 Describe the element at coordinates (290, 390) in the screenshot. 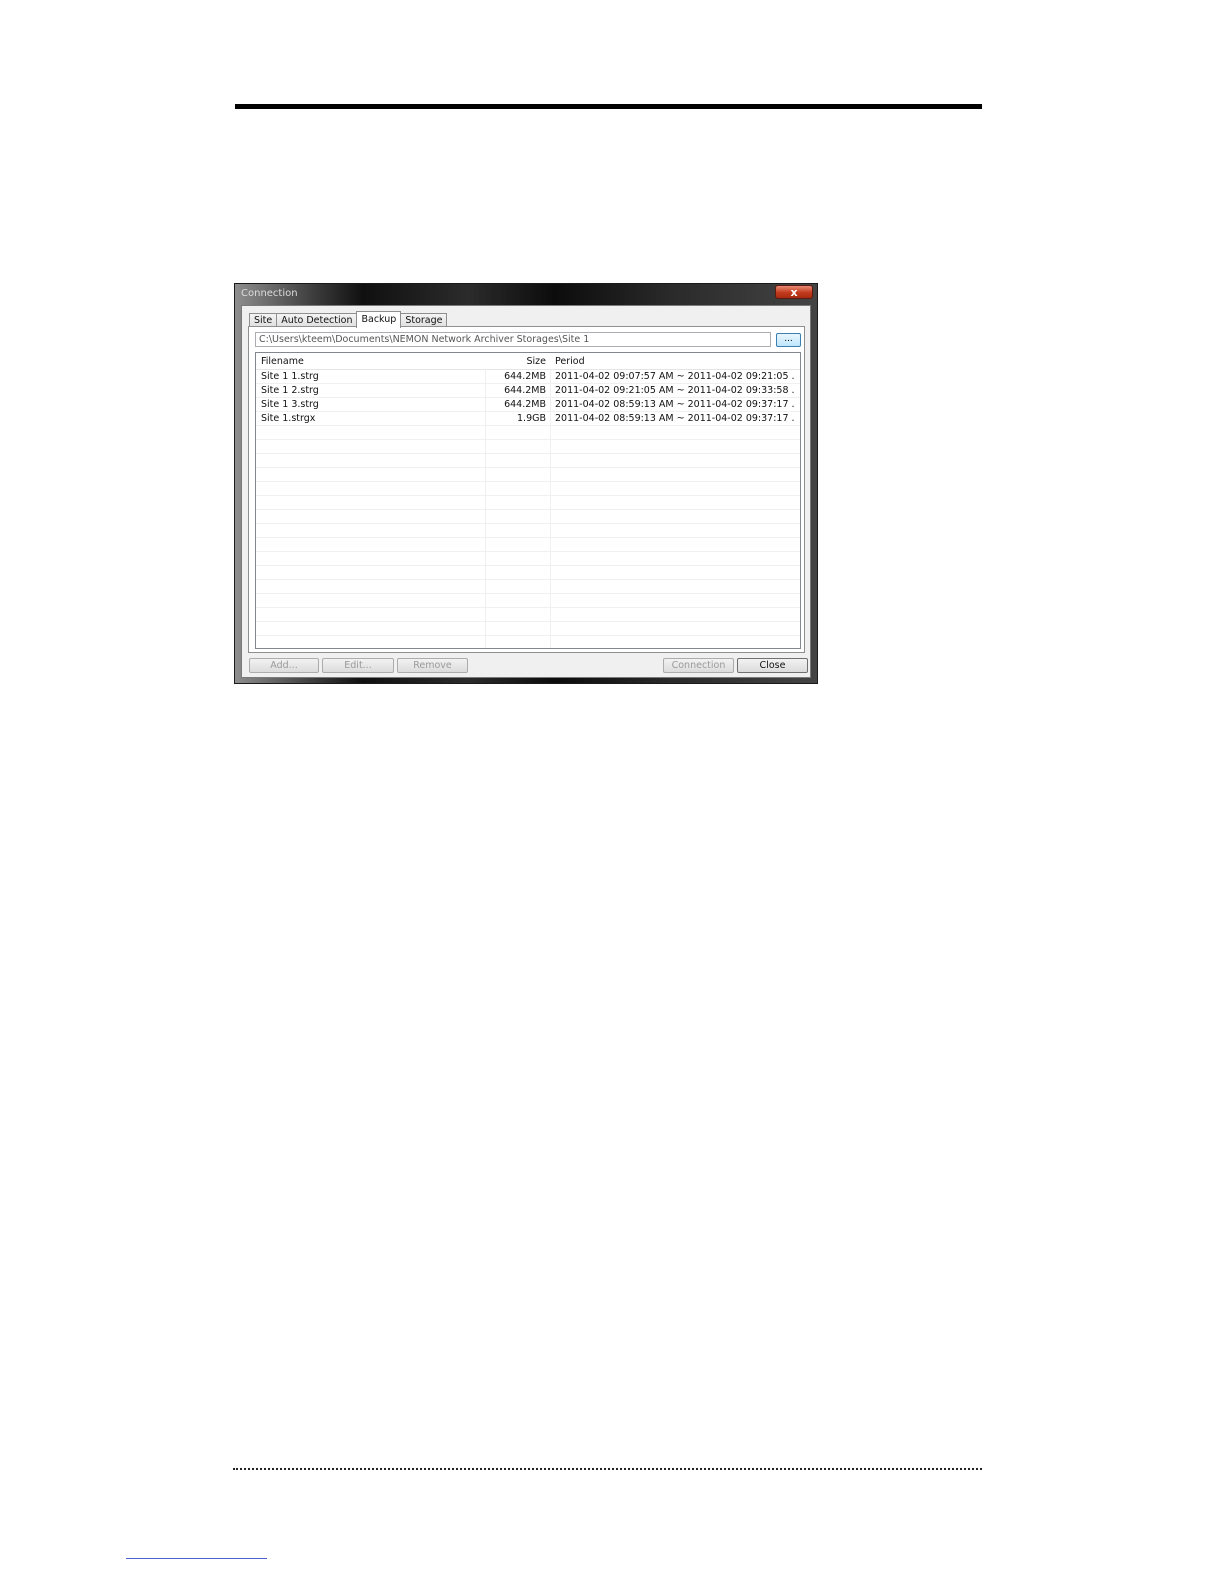

I see `cell-filename: Site 1 2.strg` at that location.